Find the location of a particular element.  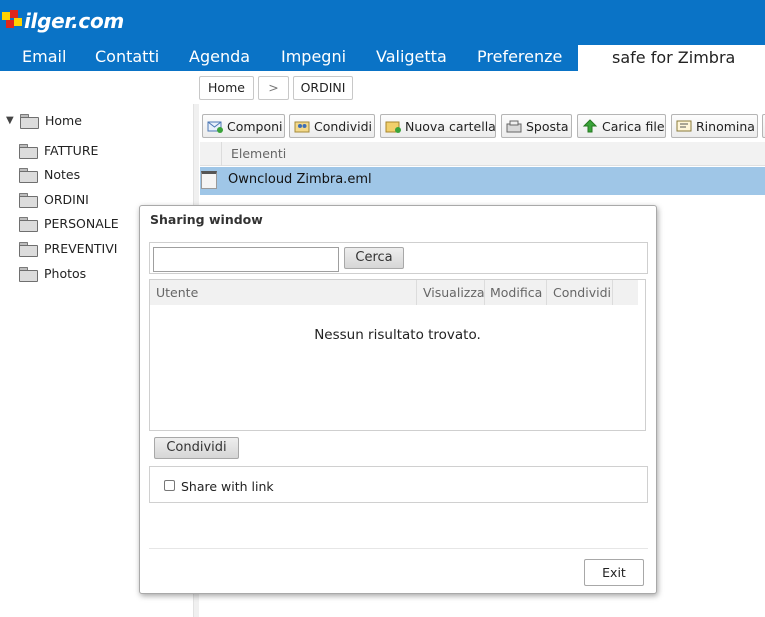

rename-button: Rinomina is located at coordinates (714, 126).